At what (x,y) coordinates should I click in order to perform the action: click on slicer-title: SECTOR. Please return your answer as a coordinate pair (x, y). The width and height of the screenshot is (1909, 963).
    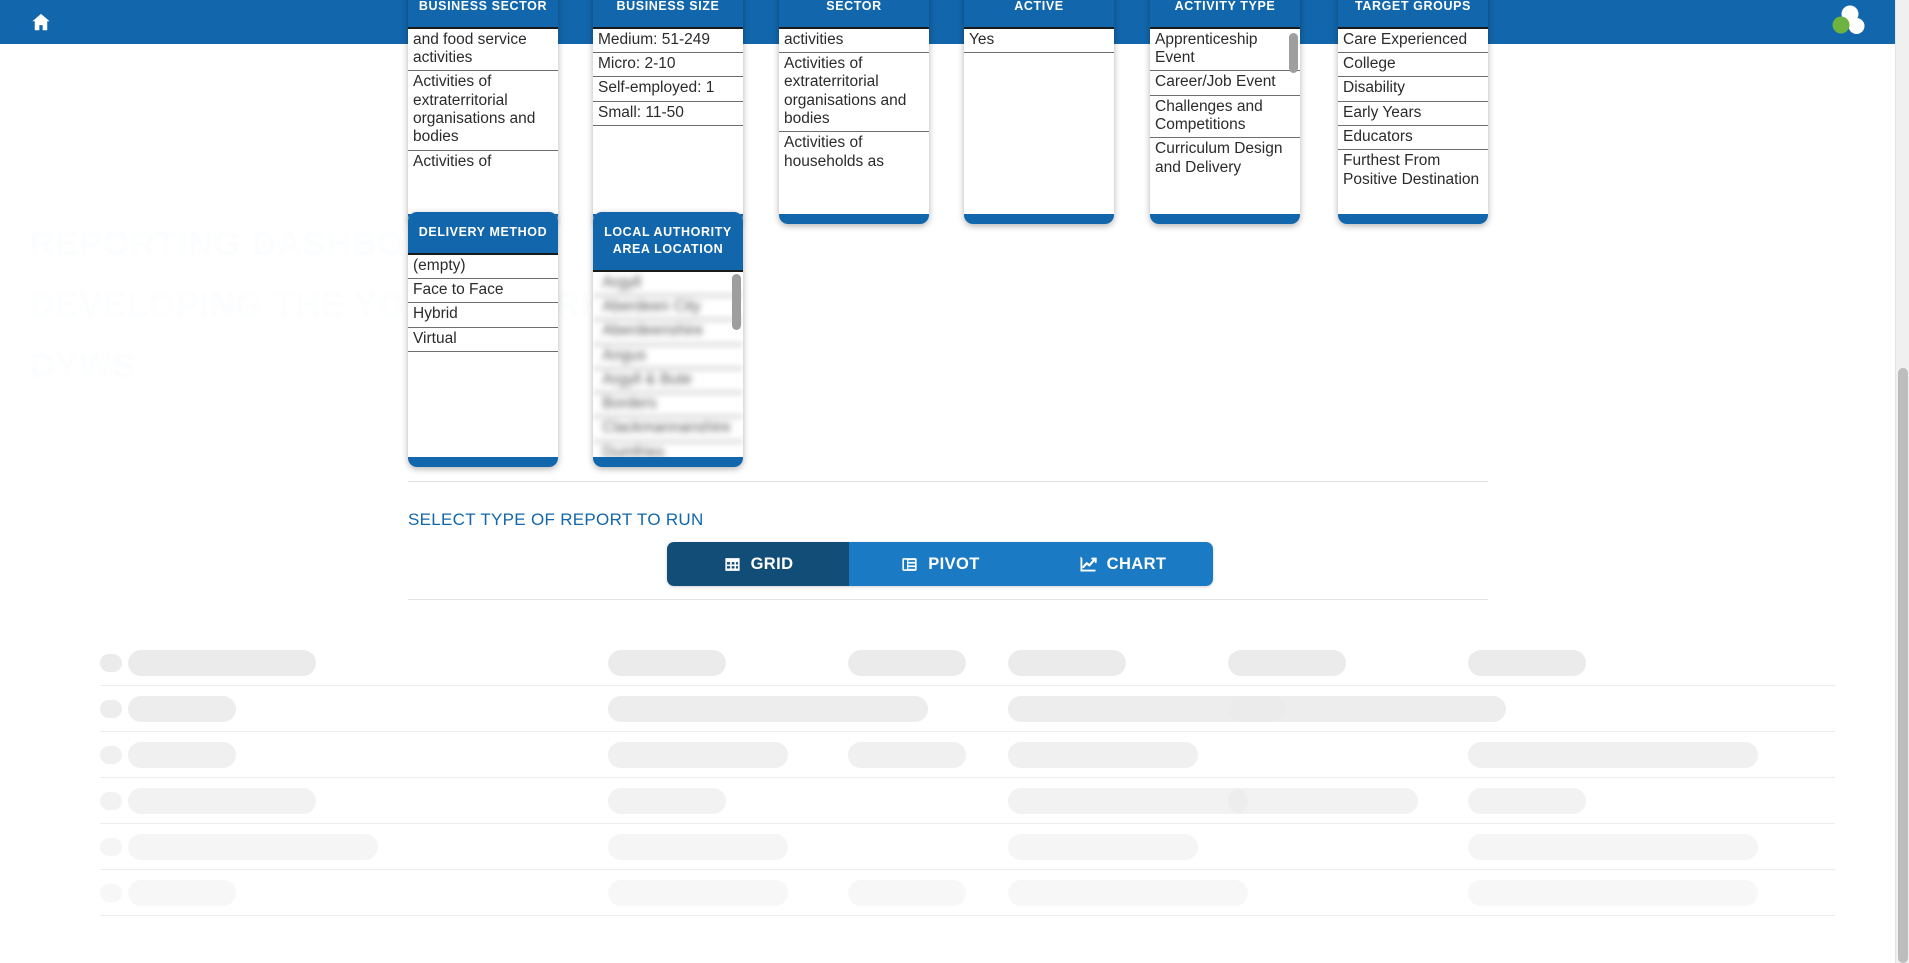
    Looking at the image, I should click on (854, 13).